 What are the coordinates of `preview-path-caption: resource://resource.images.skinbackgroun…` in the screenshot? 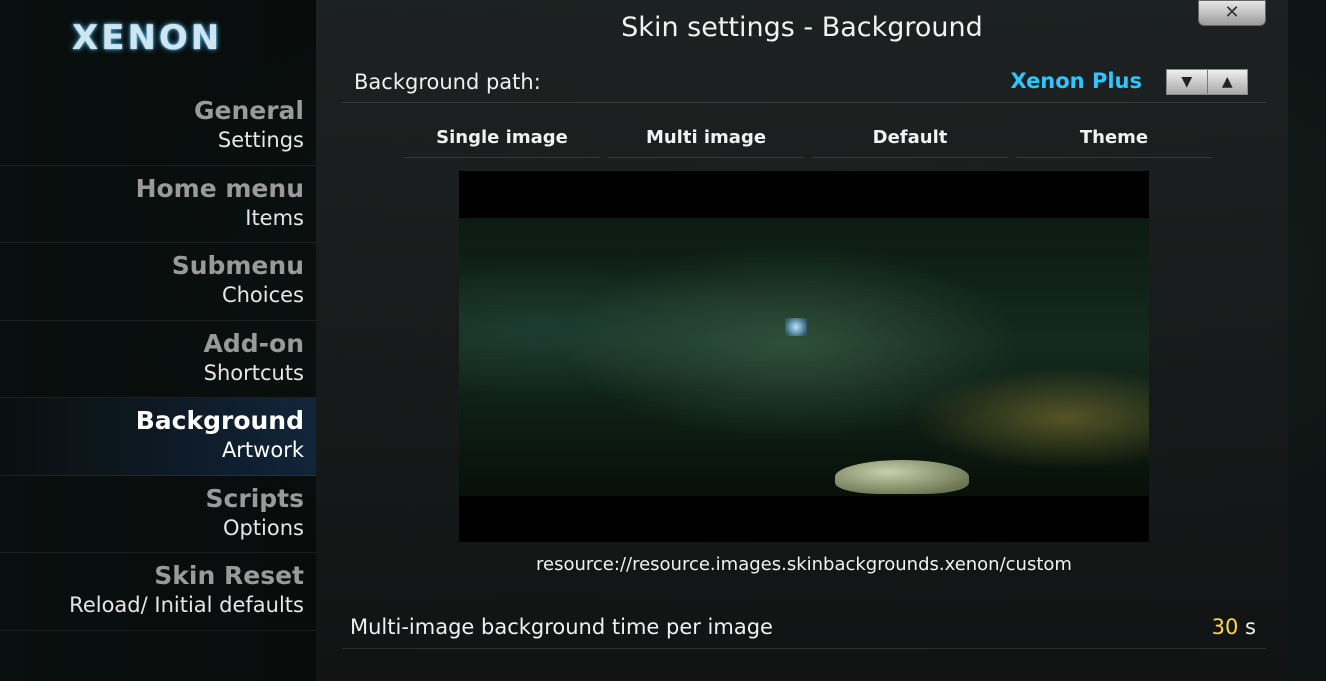 It's located at (804, 564).